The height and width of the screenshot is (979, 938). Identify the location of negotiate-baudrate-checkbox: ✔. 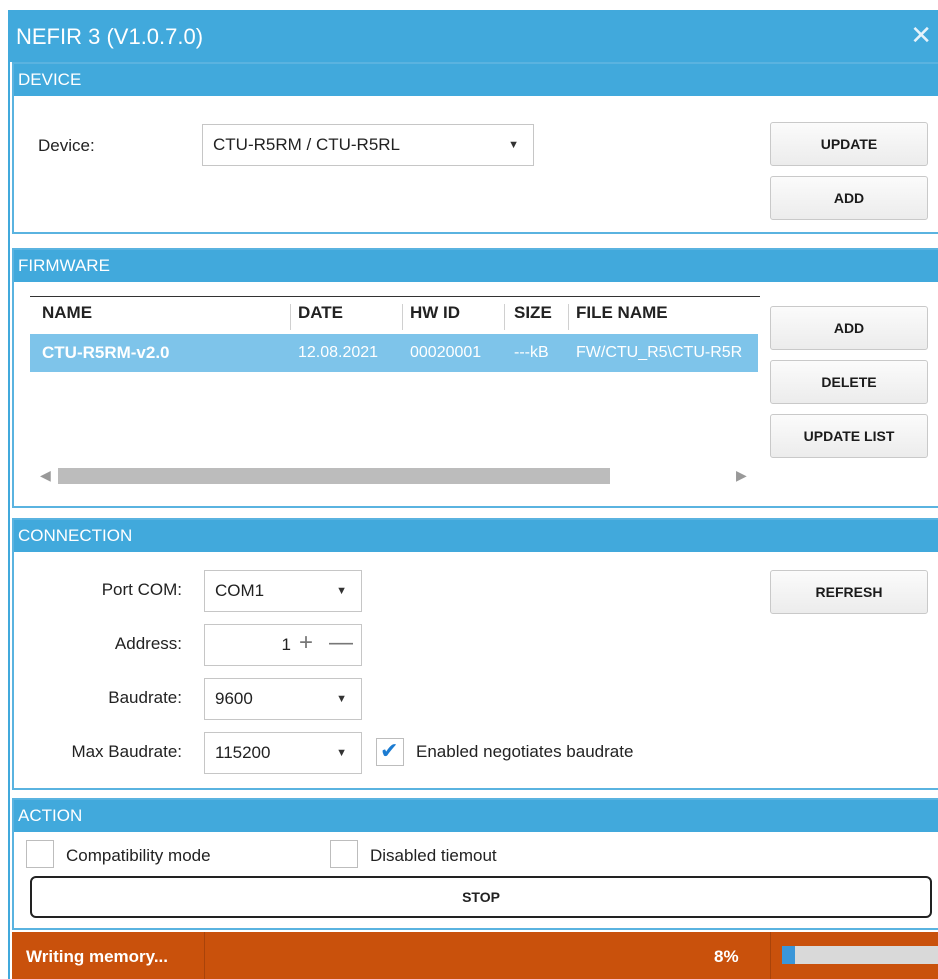
(390, 752).